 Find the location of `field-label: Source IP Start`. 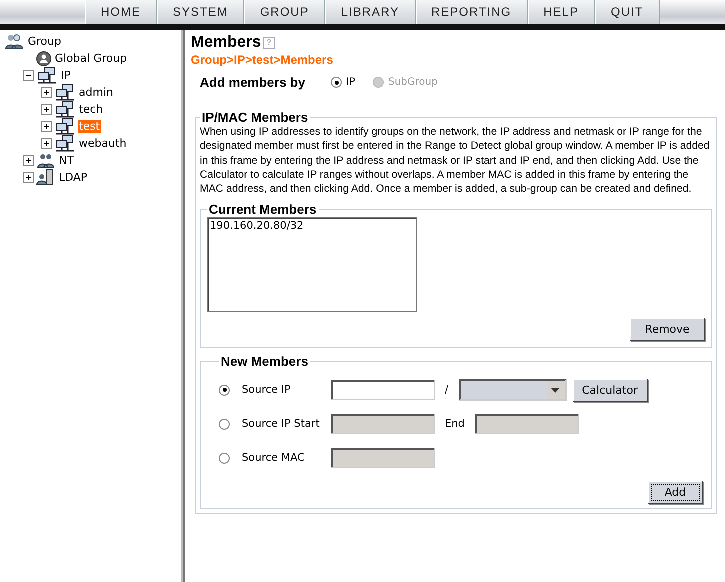

field-label: Source IP Start is located at coordinates (281, 424).